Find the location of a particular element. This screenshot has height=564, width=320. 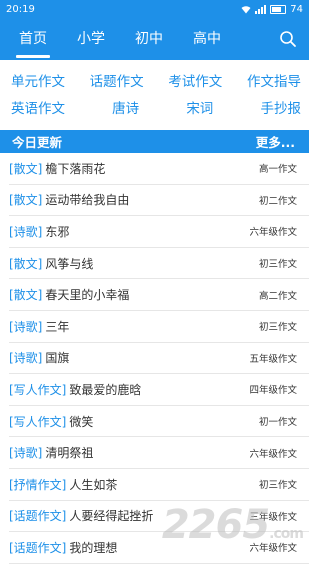

list-item: [写人作文] 微笑 初一作文 is located at coordinates (159, 422).